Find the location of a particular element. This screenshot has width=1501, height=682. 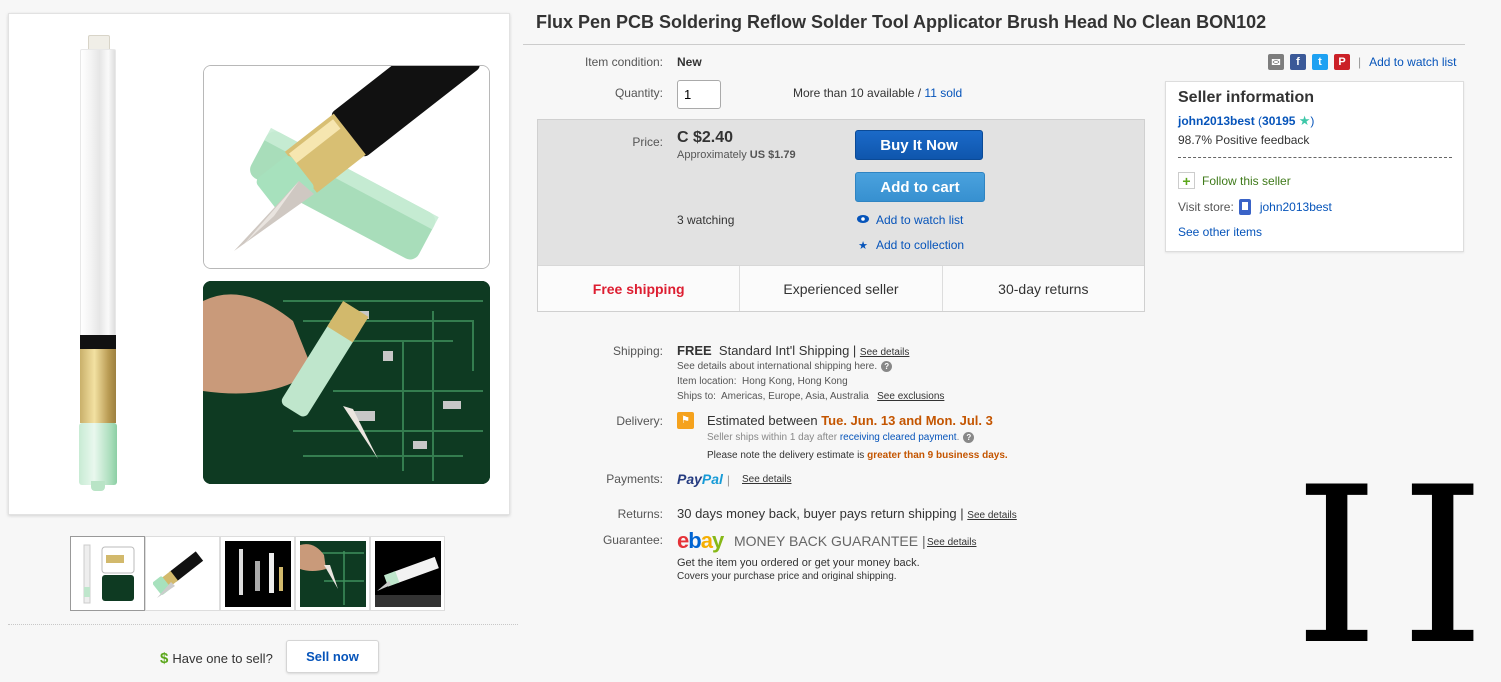

badge-experienced-seller: Experienced seller is located at coordinates (841, 288).